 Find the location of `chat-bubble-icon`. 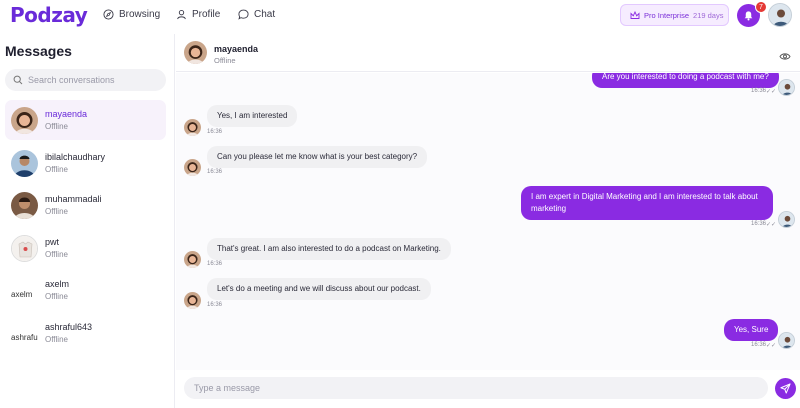

chat-bubble-icon is located at coordinates (243, 14).